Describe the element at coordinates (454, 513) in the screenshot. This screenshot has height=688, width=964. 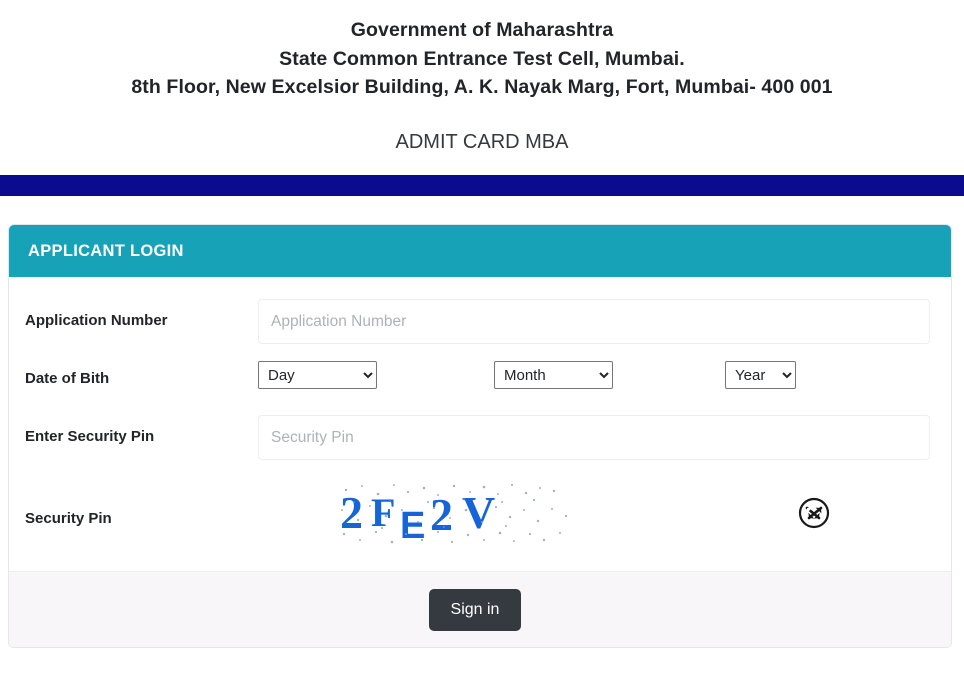
I see `captcha-image: 2 F E 2 V` at that location.